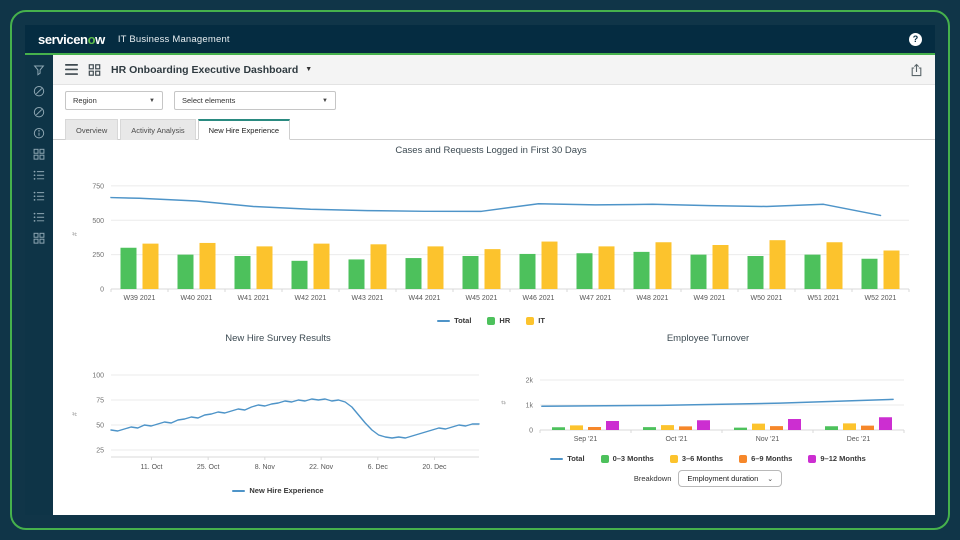  What do you see at coordinates (463, 320) in the screenshot?
I see `legend-label: Total` at bounding box center [463, 320].